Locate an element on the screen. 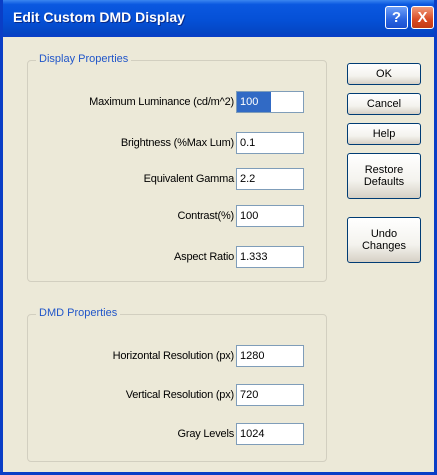  gray-levels-row: Gray Levels is located at coordinates (178, 435).